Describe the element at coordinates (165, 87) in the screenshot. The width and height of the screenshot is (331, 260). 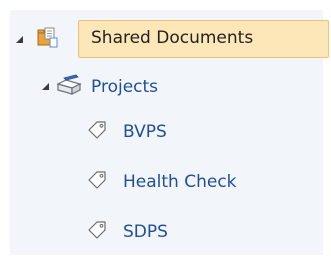
I see `tree-node-projects: Projects` at that location.